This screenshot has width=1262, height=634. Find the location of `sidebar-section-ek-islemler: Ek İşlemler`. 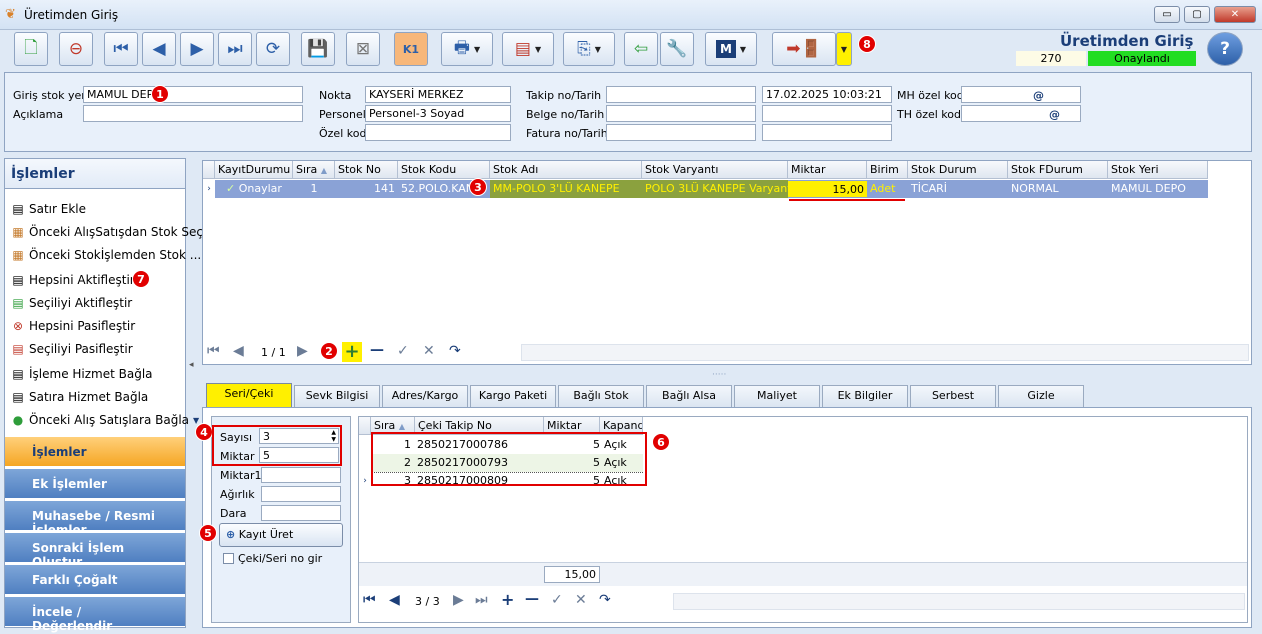

sidebar-section-ek-islemler: Ek İşlemler is located at coordinates (95, 483).